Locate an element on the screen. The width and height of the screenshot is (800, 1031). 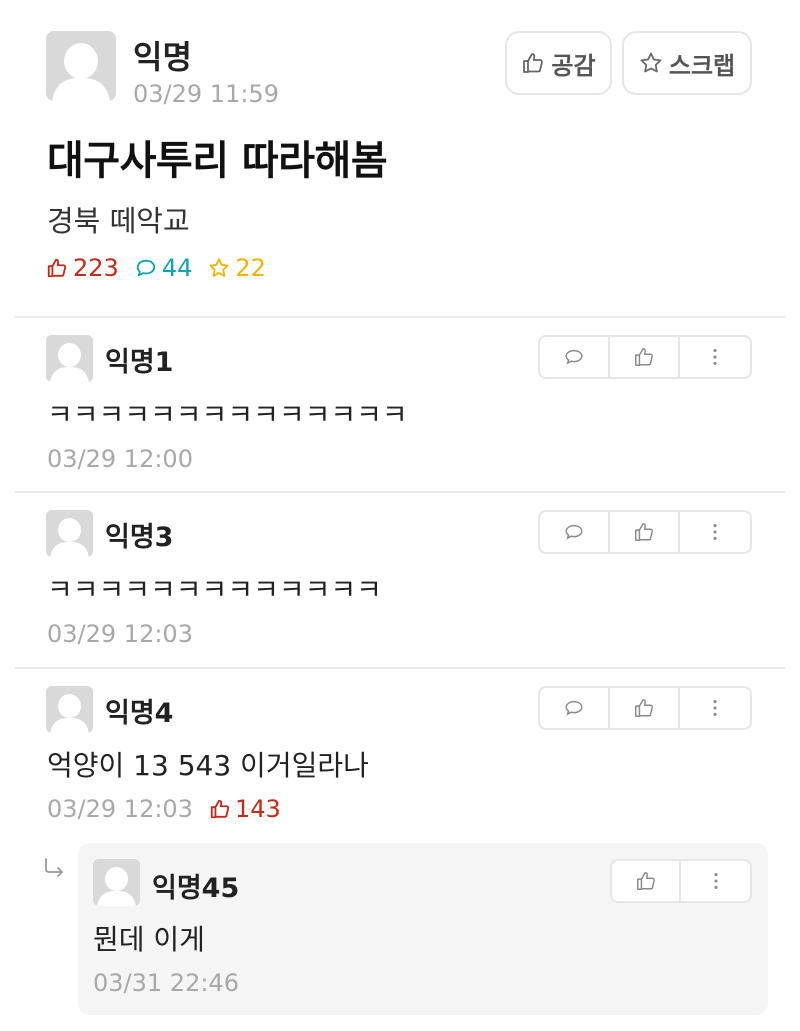
scrap-button: 스크랩 is located at coordinates (687, 63).